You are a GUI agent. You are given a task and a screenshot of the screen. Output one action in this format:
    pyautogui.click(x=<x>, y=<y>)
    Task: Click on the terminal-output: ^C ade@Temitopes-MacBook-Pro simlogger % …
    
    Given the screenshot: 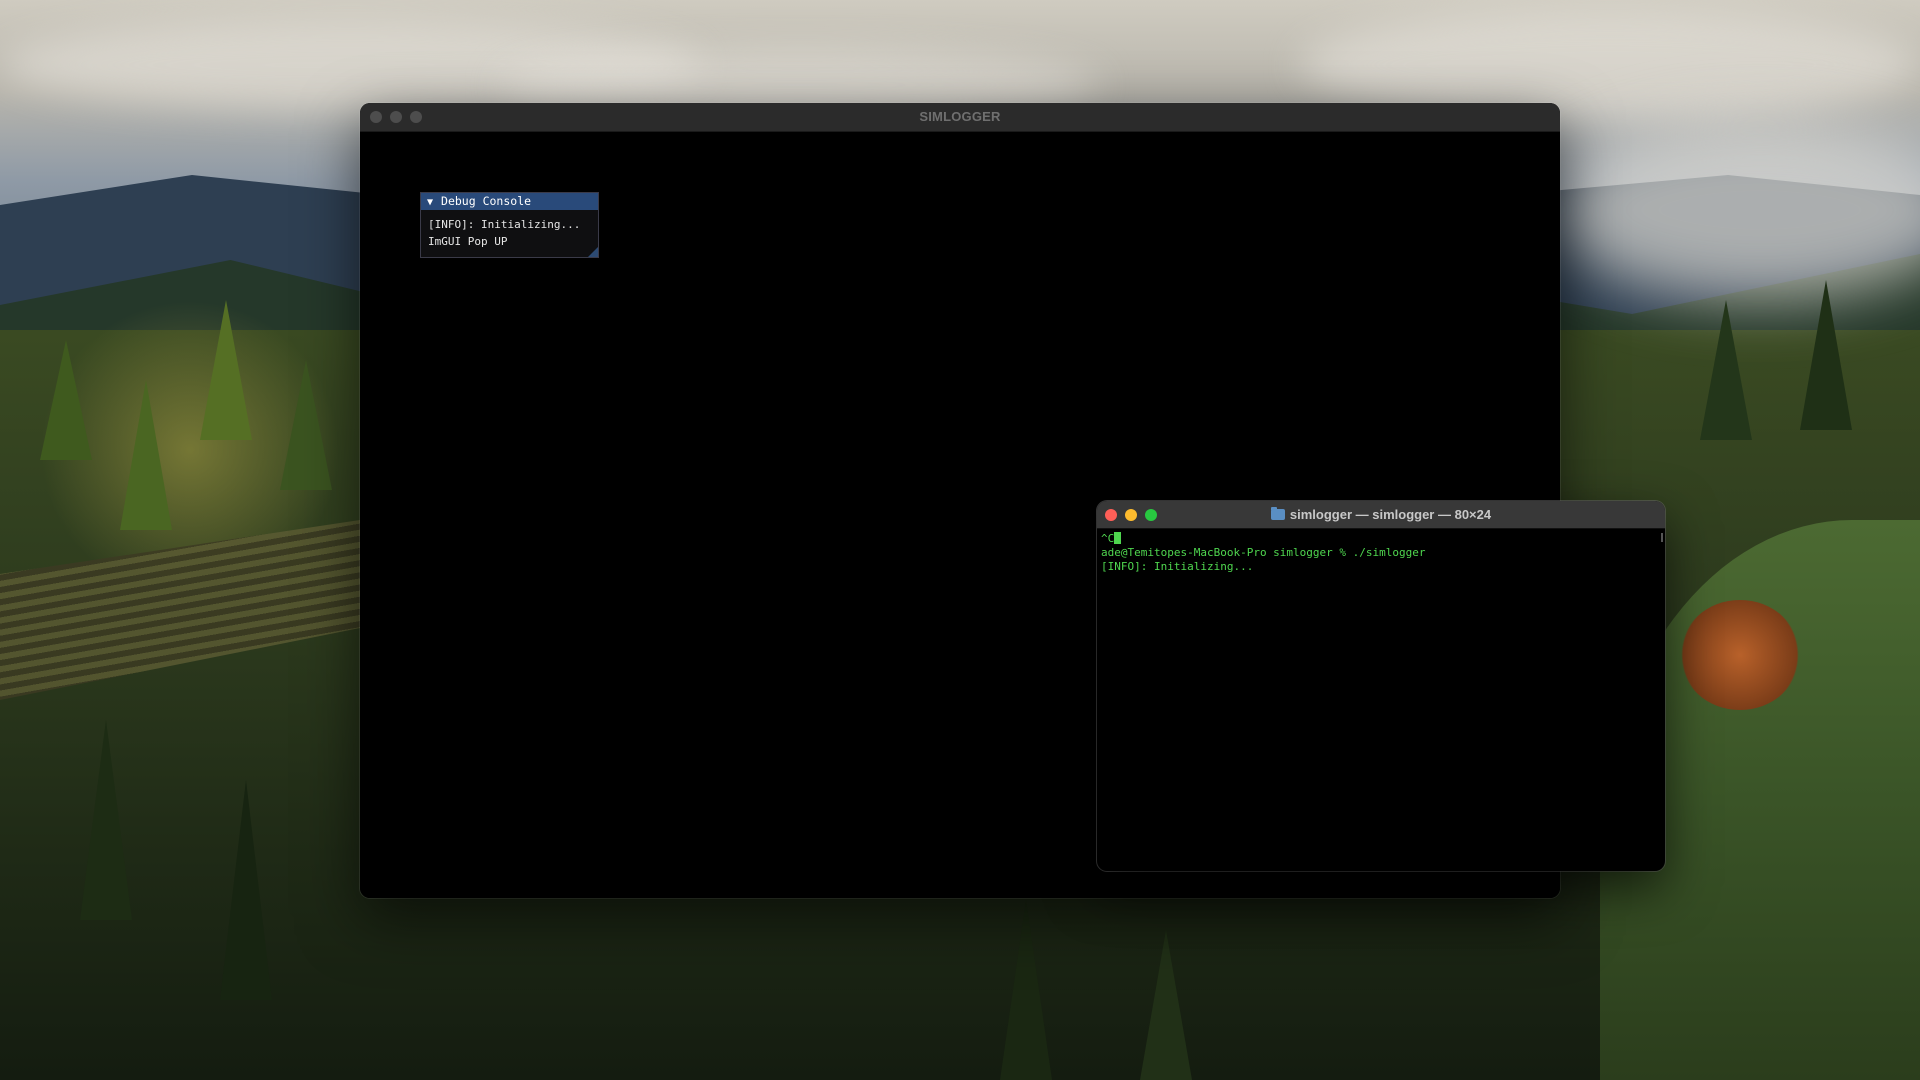 What is the action you would take?
    pyautogui.click(x=1381, y=700)
    